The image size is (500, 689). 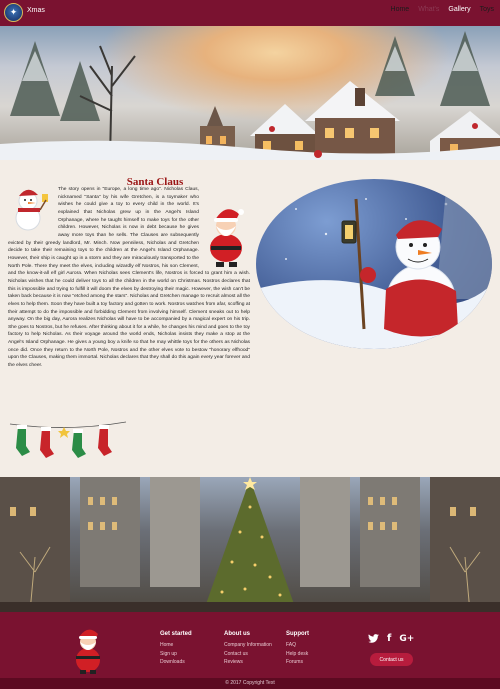 I want to click on facebook-icon: f, so click(x=389, y=638).